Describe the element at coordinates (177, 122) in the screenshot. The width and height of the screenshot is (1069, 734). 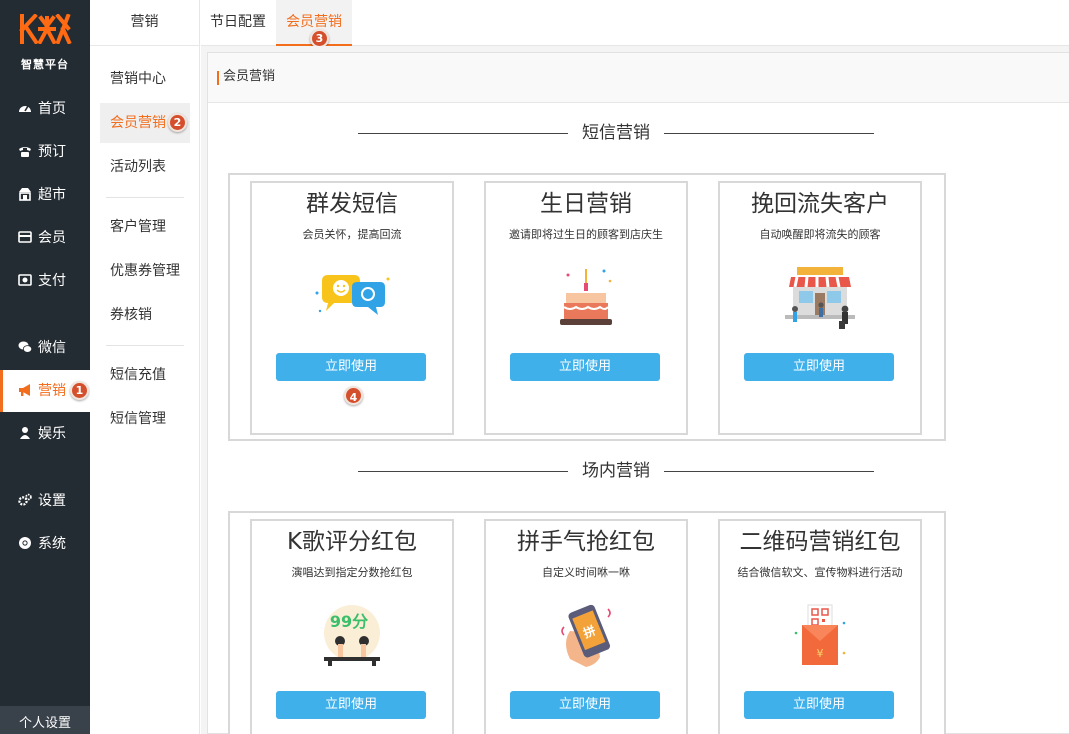
I see `step-badge-2: 2` at that location.